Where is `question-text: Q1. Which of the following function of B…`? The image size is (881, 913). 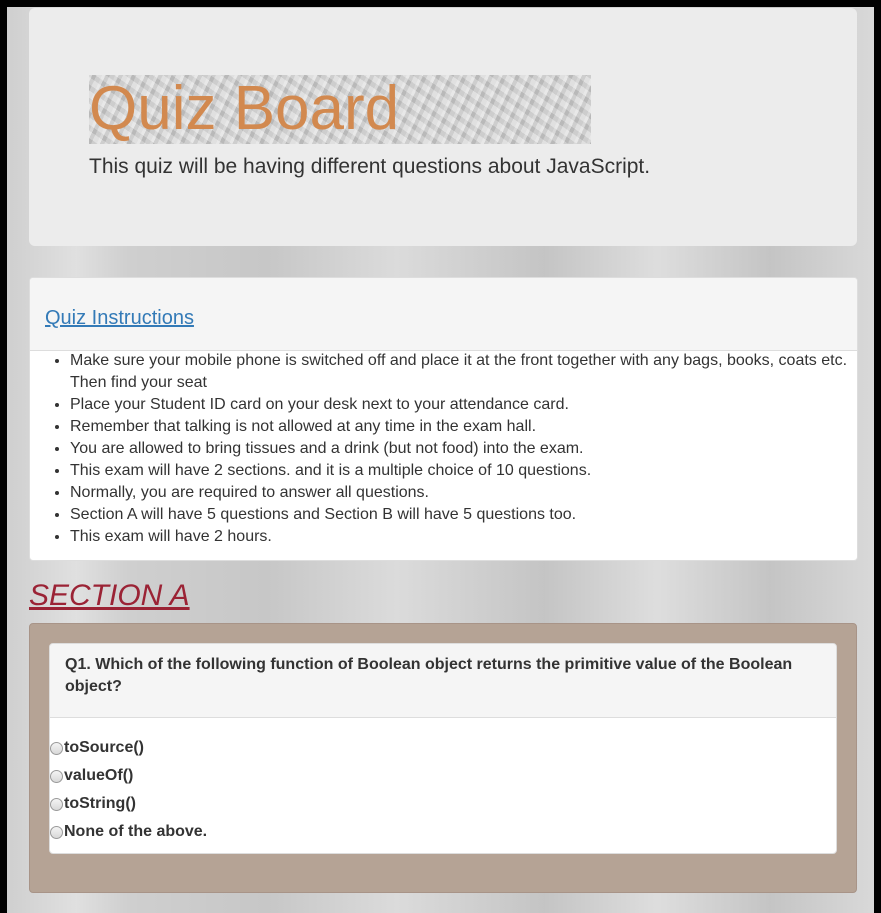 question-text: Q1. Which of the following function of B… is located at coordinates (443, 681).